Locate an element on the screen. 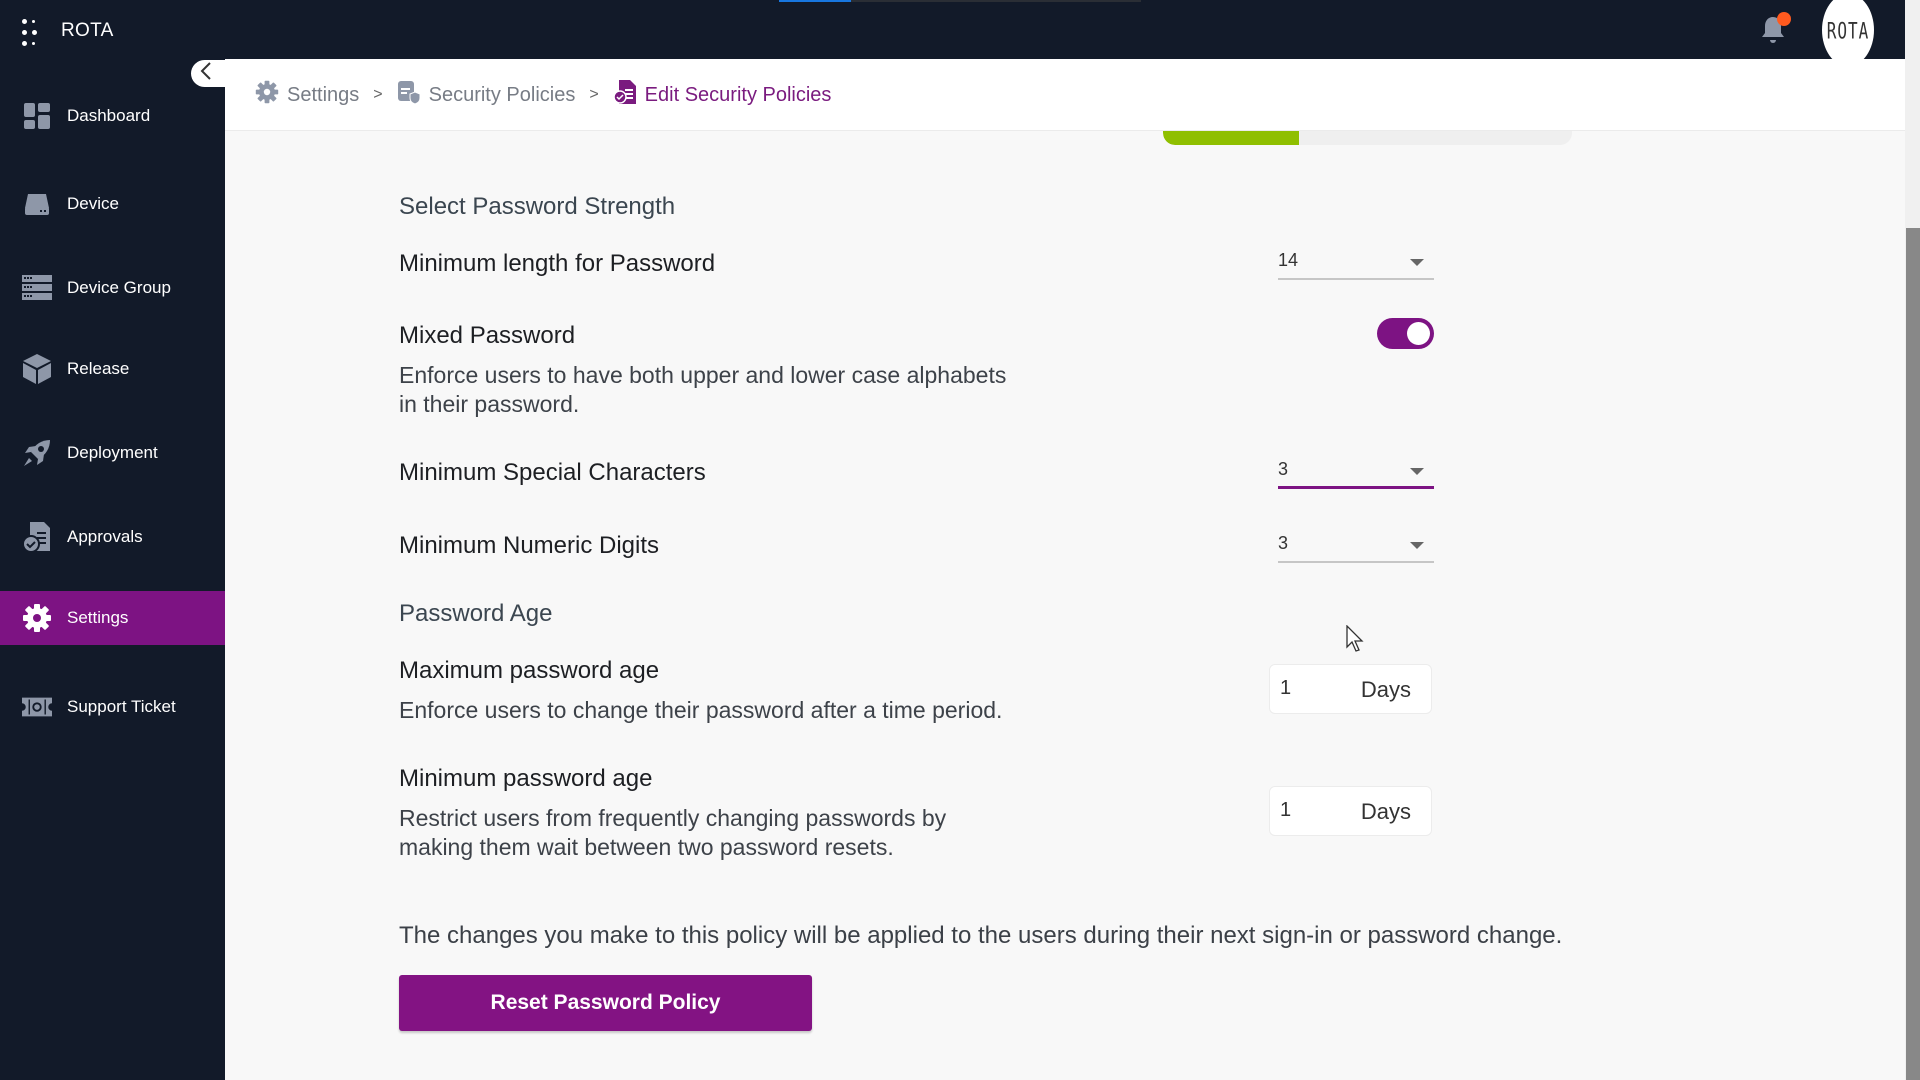  sidebar-item-support-ticket: Support Ticket is located at coordinates (112, 707).